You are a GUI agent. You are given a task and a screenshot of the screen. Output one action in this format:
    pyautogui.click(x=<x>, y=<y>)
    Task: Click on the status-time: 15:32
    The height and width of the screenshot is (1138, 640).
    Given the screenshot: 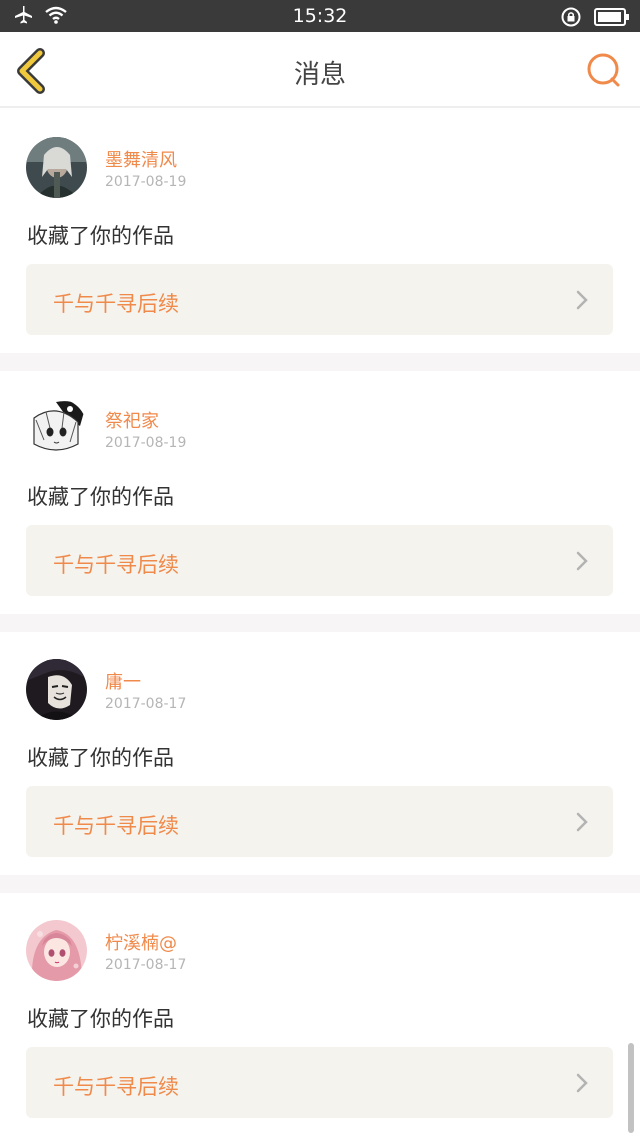 What is the action you would take?
    pyautogui.click(x=320, y=16)
    